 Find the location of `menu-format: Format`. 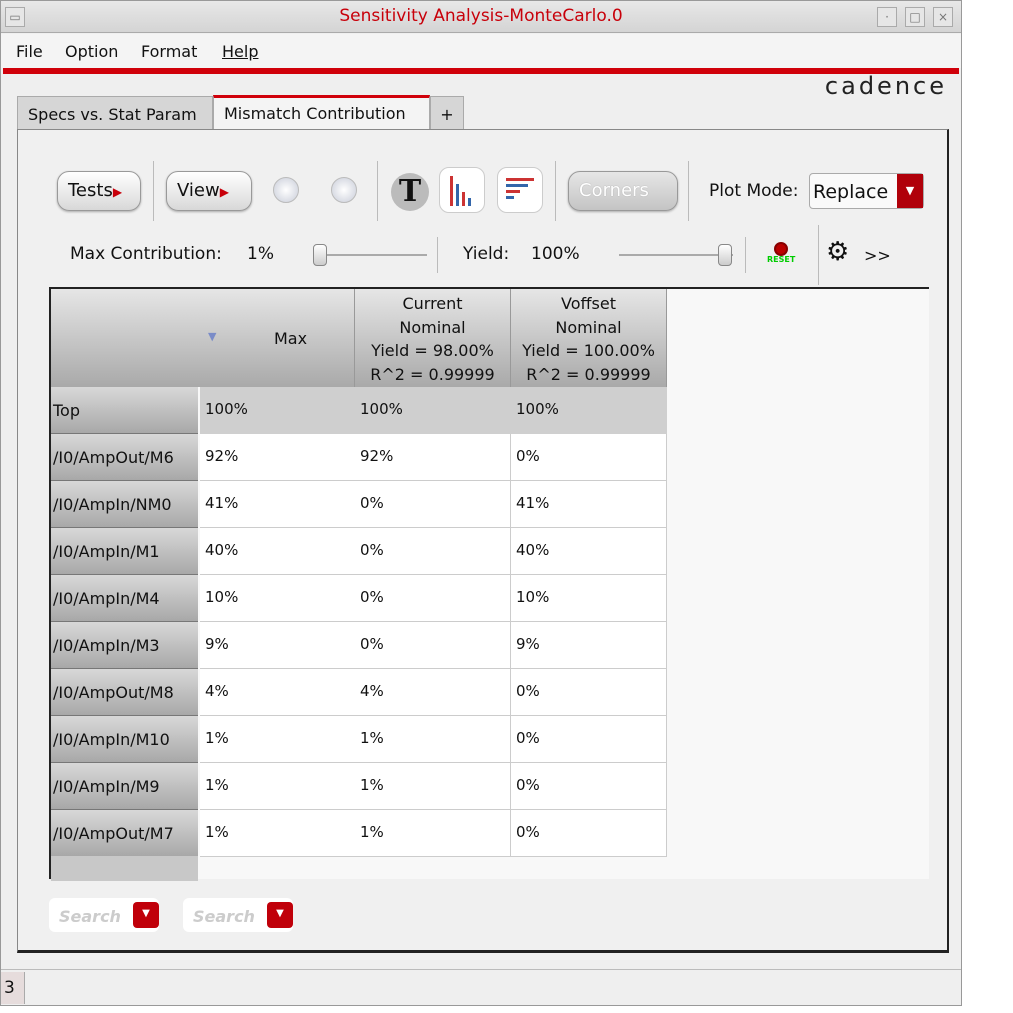

menu-format: Format is located at coordinates (169, 51).